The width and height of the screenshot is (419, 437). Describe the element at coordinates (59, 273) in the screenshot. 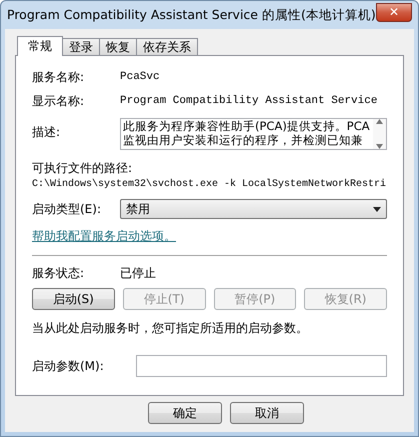

I see `field-label: 服务状态:` at that location.